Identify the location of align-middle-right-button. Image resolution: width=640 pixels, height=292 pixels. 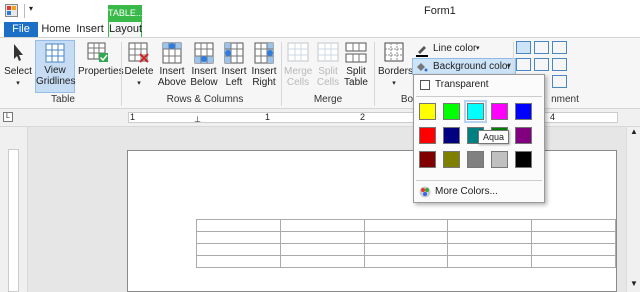
(559, 64).